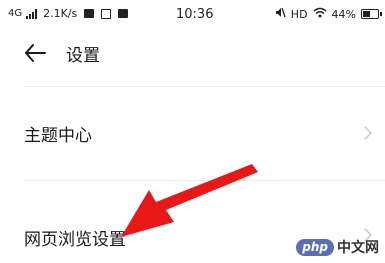 The image size is (385, 263). Describe the element at coordinates (195, 14) in the screenshot. I see `status-time: 10:36` at that location.